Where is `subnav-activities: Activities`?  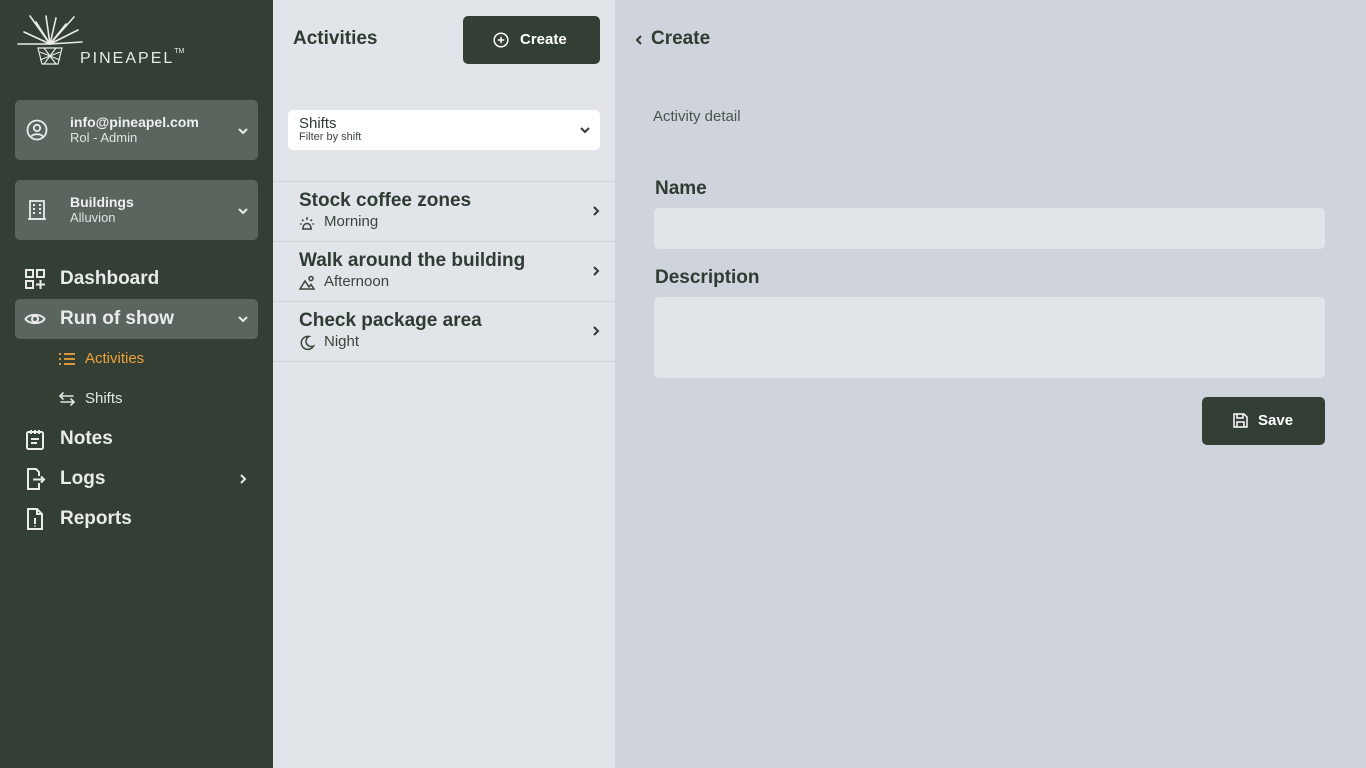 subnav-activities: Activities is located at coordinates (113, 359).